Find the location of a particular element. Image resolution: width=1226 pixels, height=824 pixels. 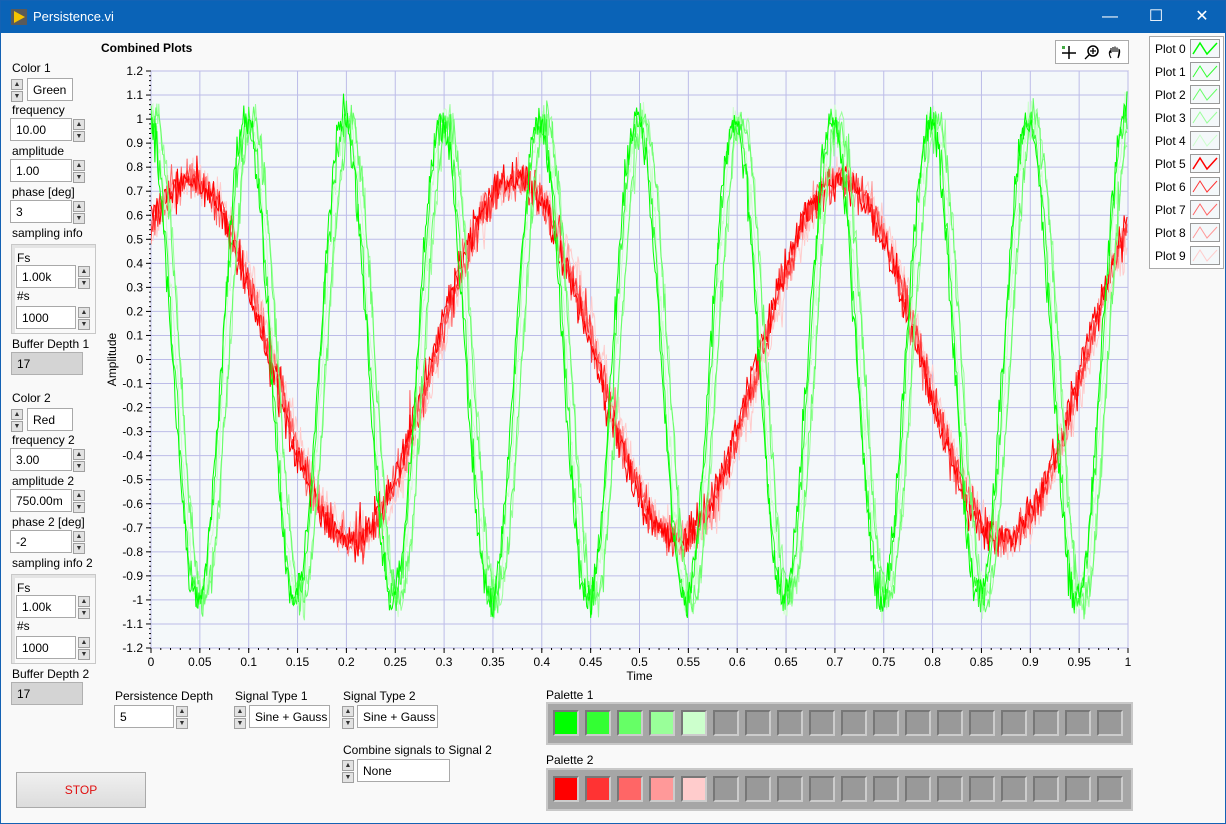

persistence-depth-increment-arrow-icon: ▲ is located at coordinates (182, 711).